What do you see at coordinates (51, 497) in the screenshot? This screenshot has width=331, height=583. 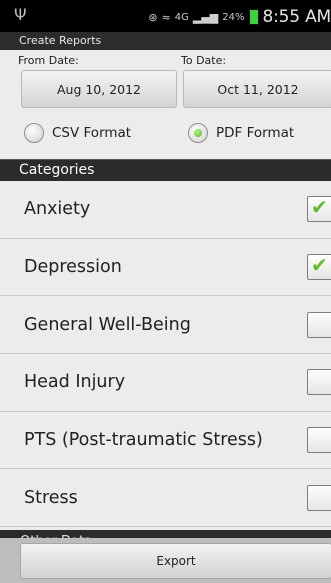 I see `category-label: Stress` at bounding box center [51, 497].